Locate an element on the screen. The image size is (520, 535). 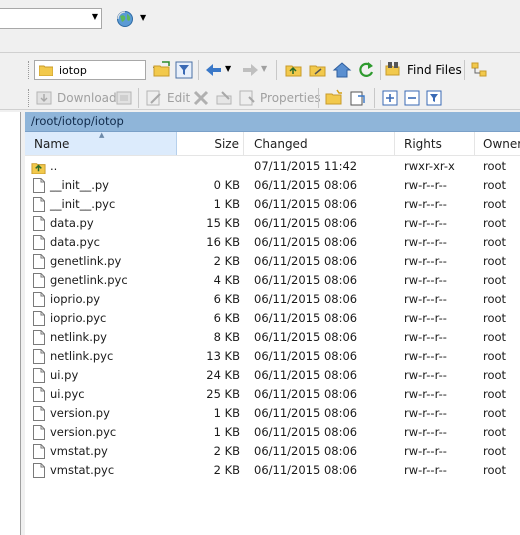
file-row: ui.pyc 25 KB 06/11/2015 08:06 rw-r--r-- root is located at coordinates (272, 394).